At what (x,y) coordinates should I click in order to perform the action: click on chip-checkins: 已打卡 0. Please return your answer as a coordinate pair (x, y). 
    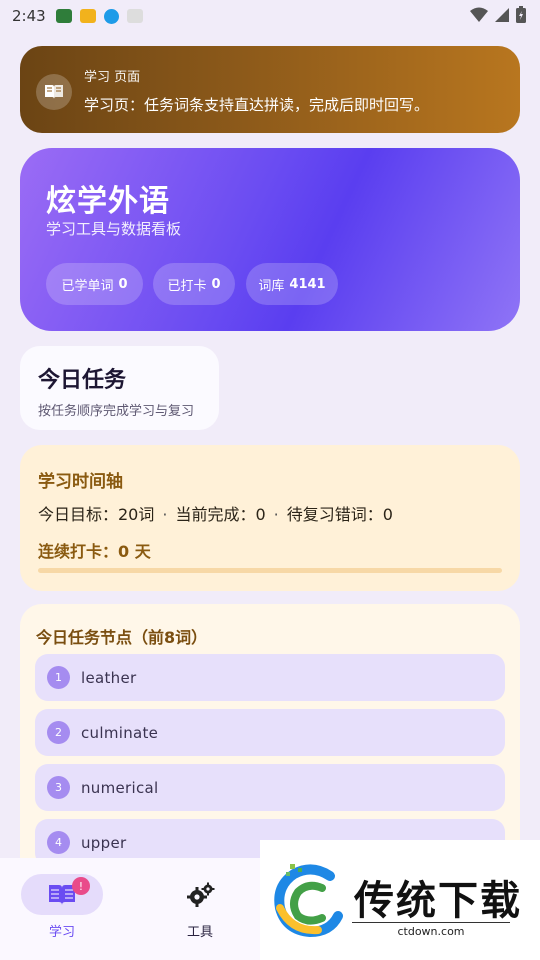
    Looking at the image, I should click on (194, 284).